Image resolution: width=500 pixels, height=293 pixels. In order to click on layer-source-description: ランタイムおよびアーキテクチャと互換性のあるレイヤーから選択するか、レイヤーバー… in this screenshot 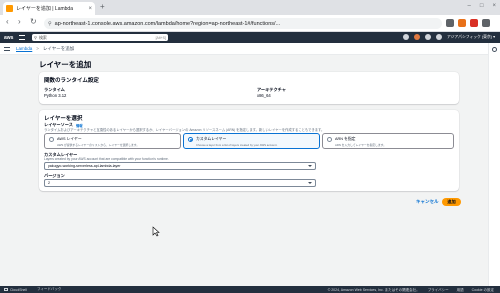, I will do `click(184, 130)`.